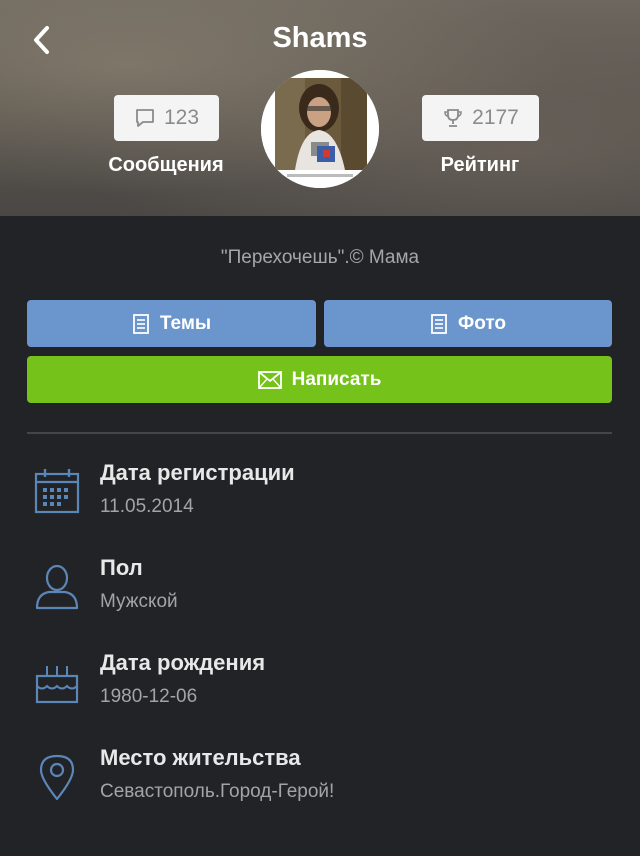 Image resolution: width=640 pixels, height=856 pixels. I want to click on info-row-registration-date: Дата регистрации 11.05.2014, so click(320, 500).